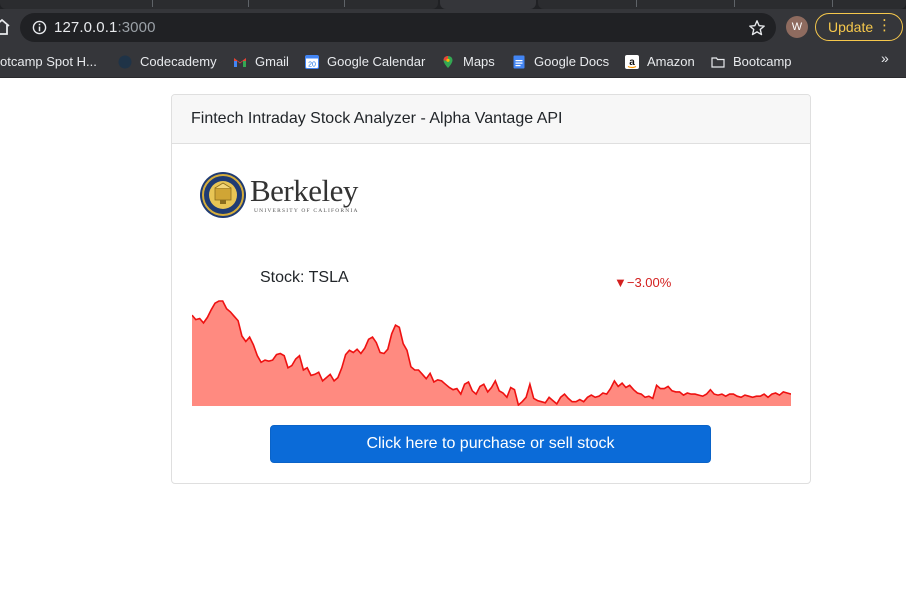 The width and height of the screenshot is (906, 593). Describe the element at coordinates (572, 61) in the screenshot. I see `bookmark-label: Google Docs` at that location.